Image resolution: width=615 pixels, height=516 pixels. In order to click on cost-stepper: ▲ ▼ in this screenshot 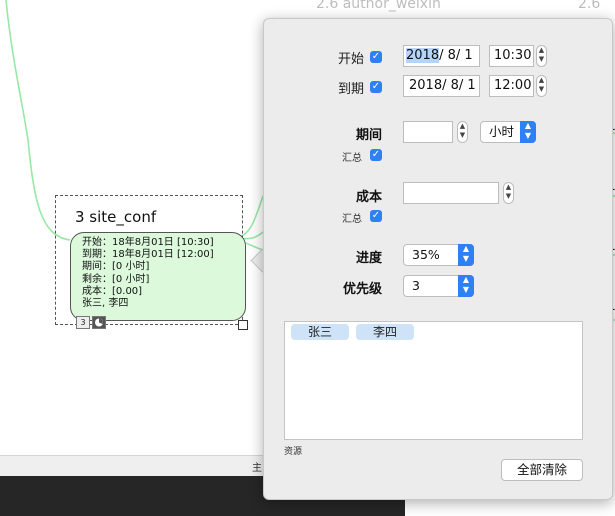, I will do `click(508, 193)`.